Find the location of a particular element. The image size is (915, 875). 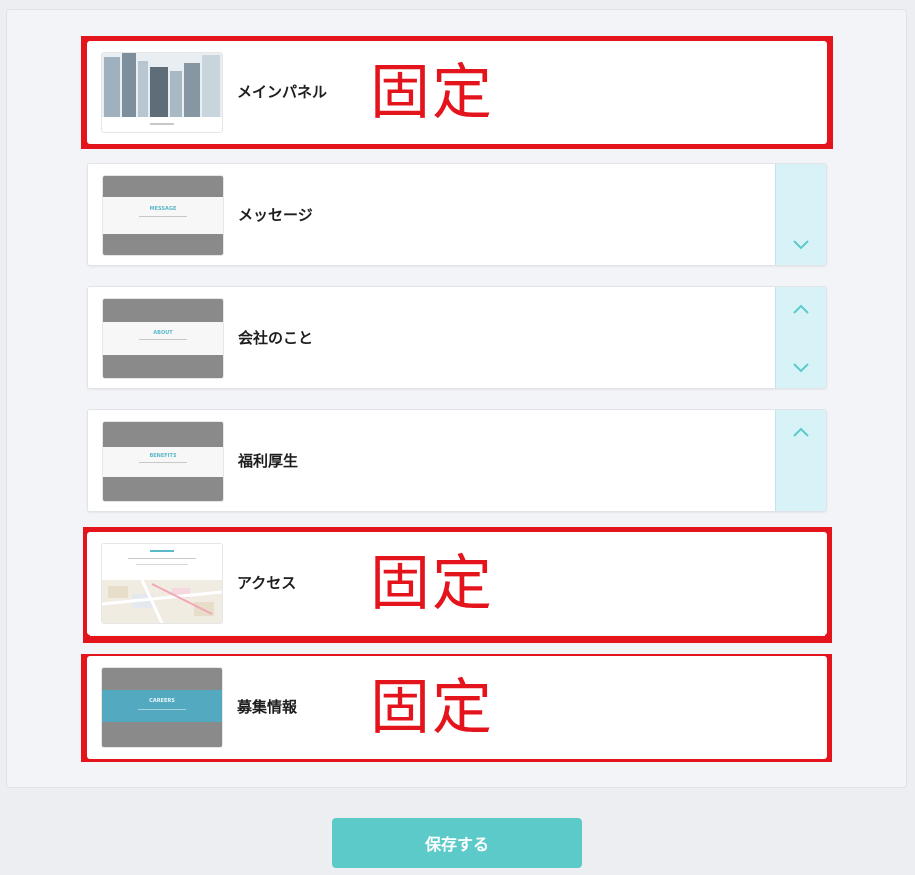

map-image is located at coordinates (162, 583).